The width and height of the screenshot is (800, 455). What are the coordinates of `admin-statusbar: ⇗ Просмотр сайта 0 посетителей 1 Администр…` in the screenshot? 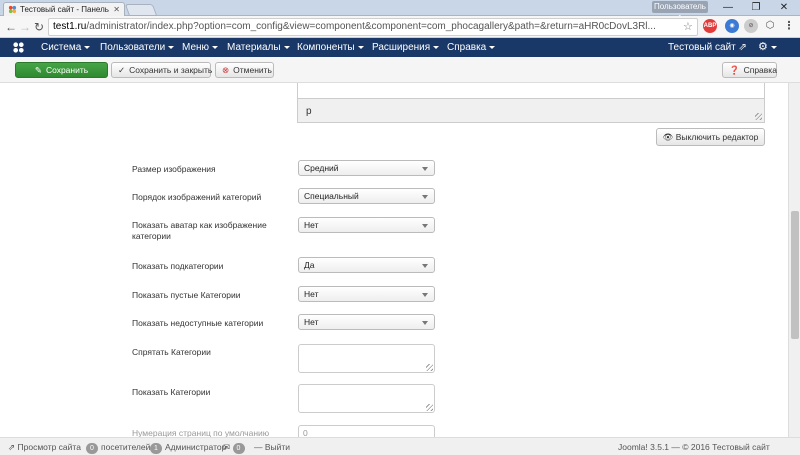 It's located at (400, 446).